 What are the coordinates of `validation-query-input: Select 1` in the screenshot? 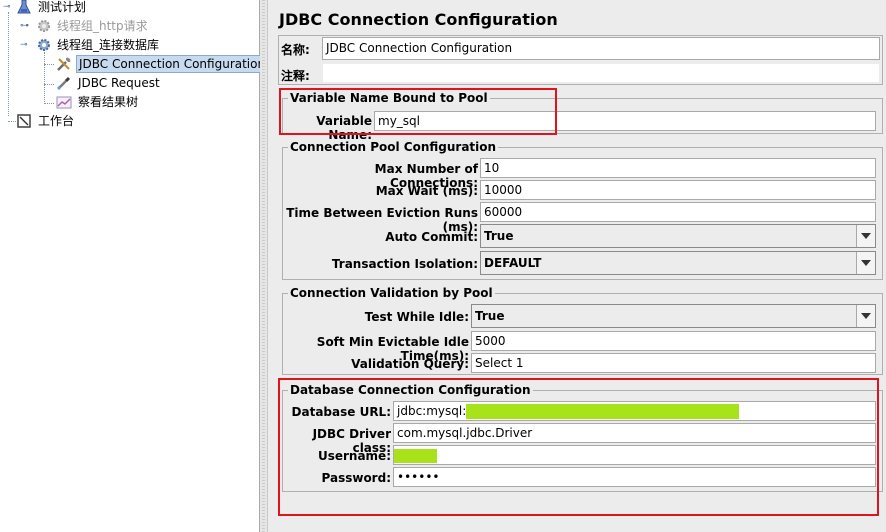 It's located at (673, 363).